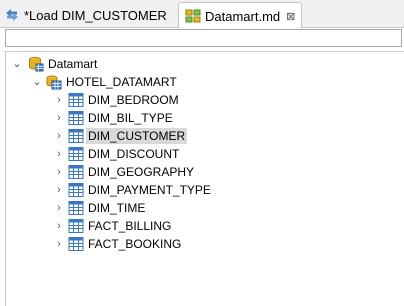 Image resolution: width=404 pixels, height=306 pixels. I want to click on tree-item-label: DIM_TIME, so click(117, 208).